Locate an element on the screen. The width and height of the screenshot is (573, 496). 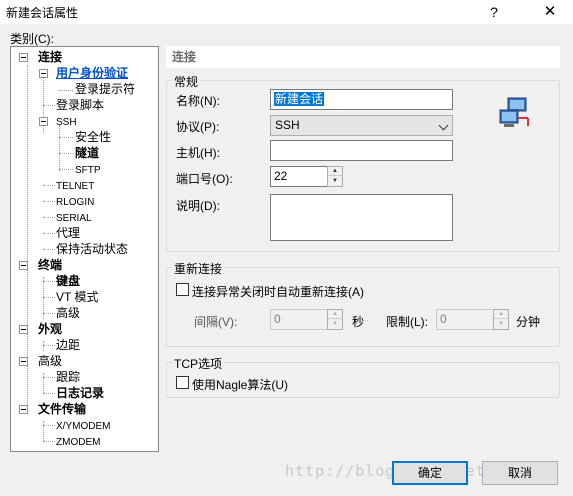
name-input: 新建会话 is located at coordinates (361, 99).